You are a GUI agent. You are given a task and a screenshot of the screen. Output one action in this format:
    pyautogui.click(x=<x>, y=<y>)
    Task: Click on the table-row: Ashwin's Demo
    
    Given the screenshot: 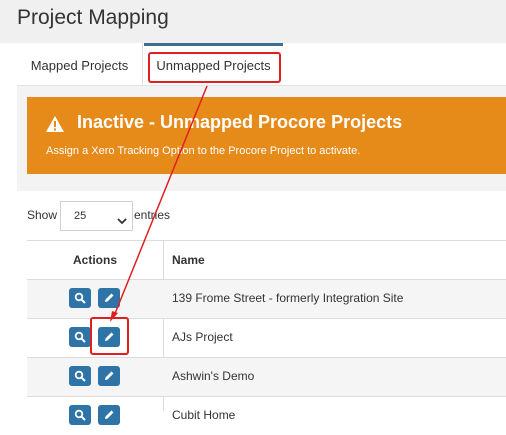 What is the action you would take?
    pyautogui.click(x=266, y=376)
    